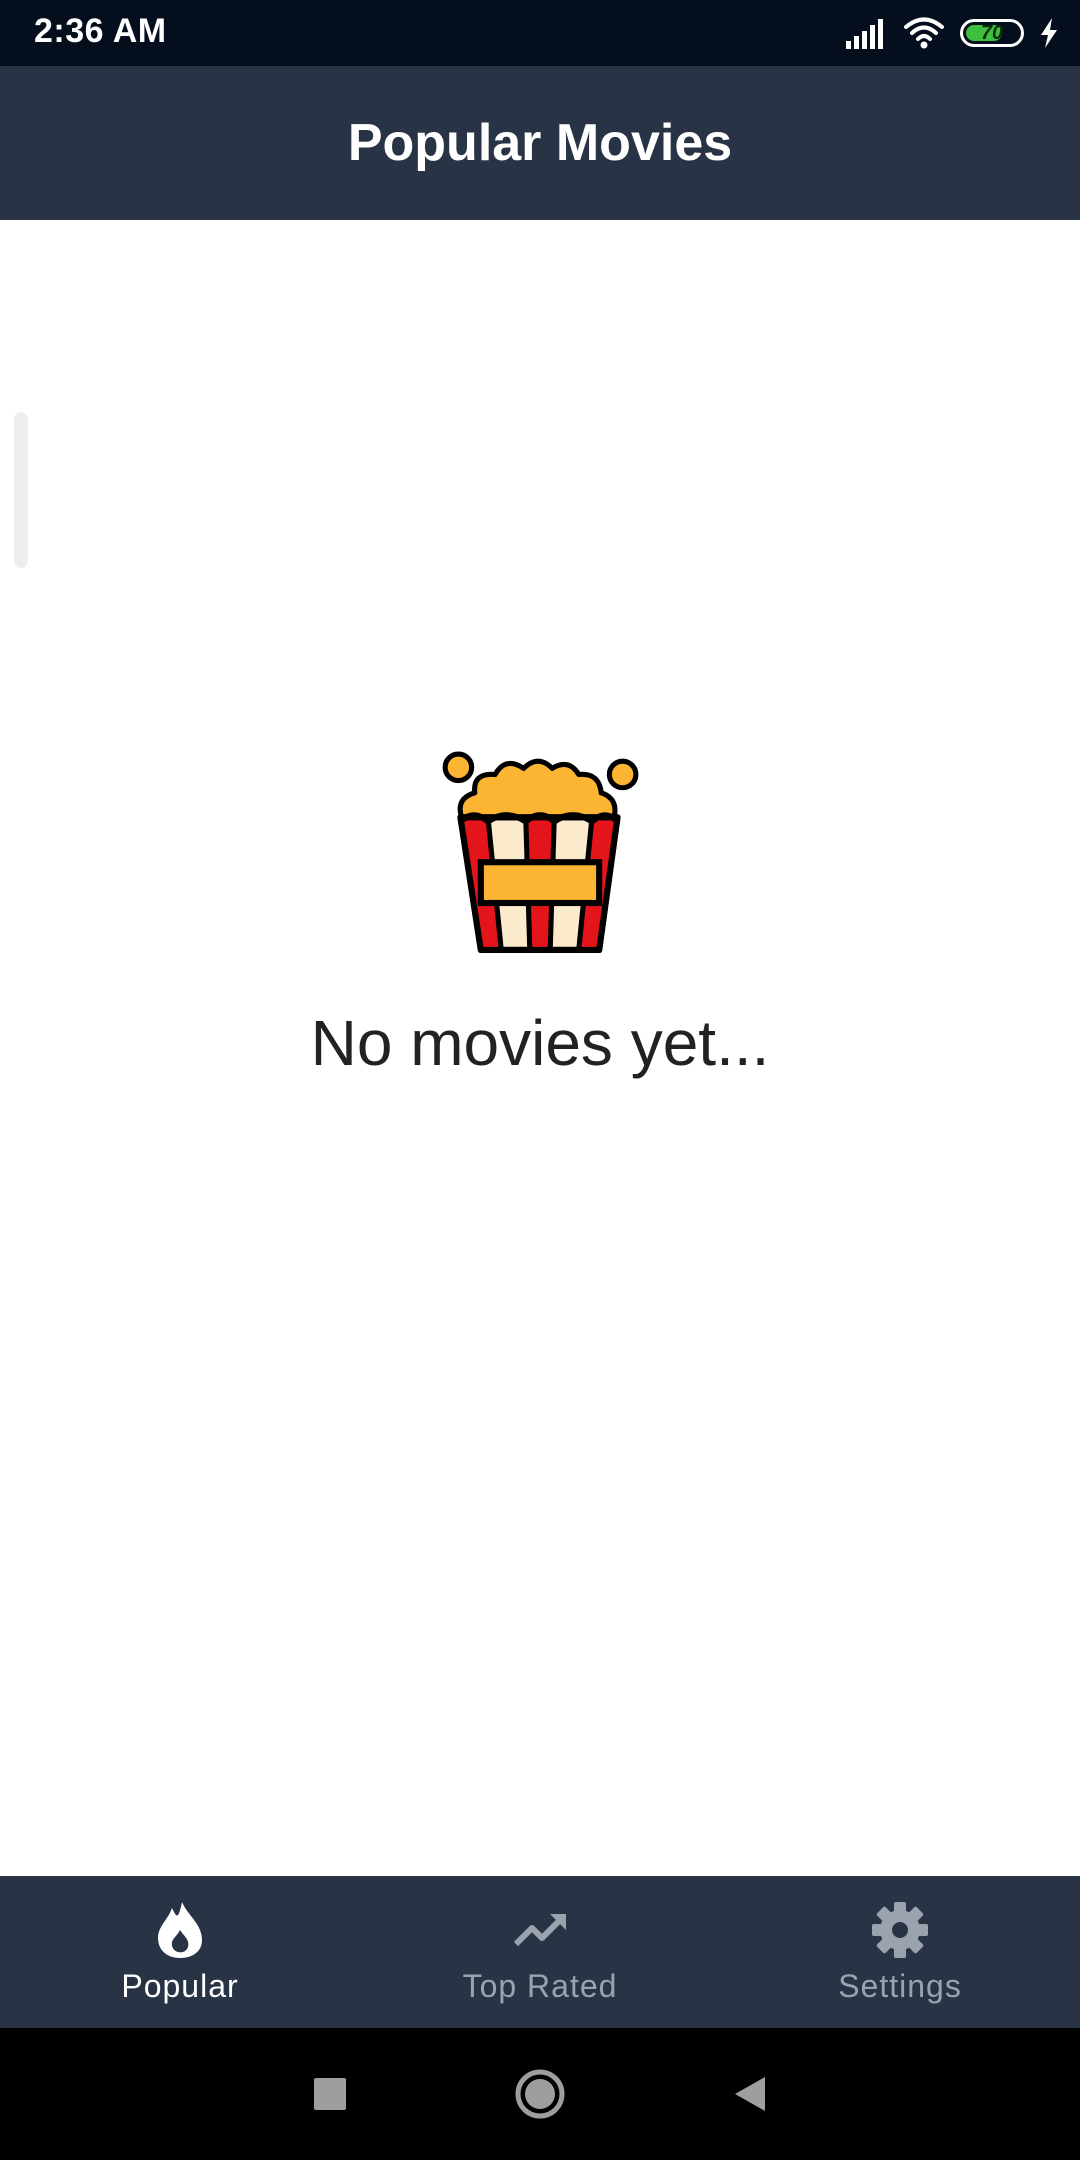 The width and height of the screenshot is (1080, 2160). Describe the element at coordinates (540, 1985) in the screenshot. I see `nav-label-top-rated: Top Rated` at that location.